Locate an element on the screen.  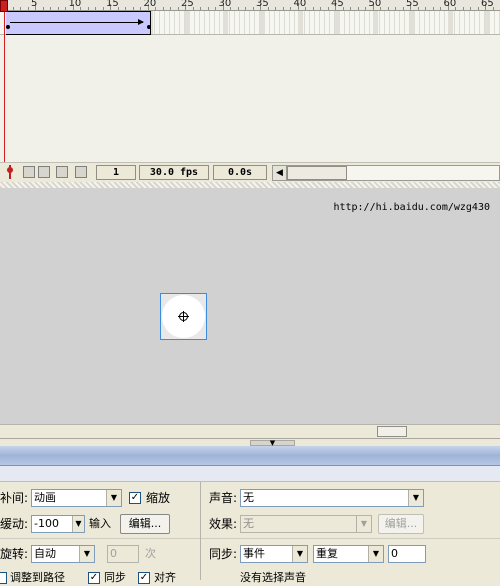
ease-label: 缓动: is located at coordinates (14, 524).